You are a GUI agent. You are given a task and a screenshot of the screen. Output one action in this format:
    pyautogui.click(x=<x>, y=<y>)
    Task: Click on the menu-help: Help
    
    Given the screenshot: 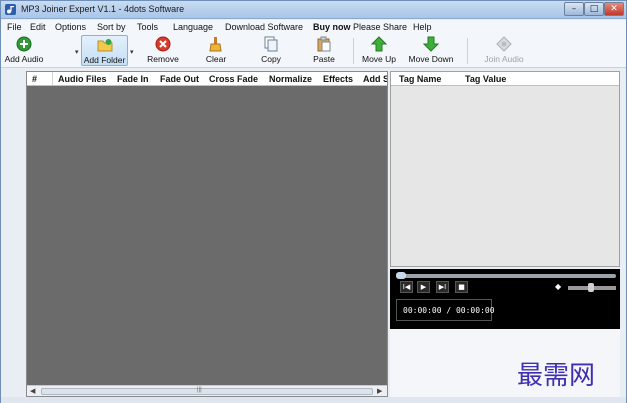 What is the action you would take?
    pyautogui.click(x=422, y=27)
    